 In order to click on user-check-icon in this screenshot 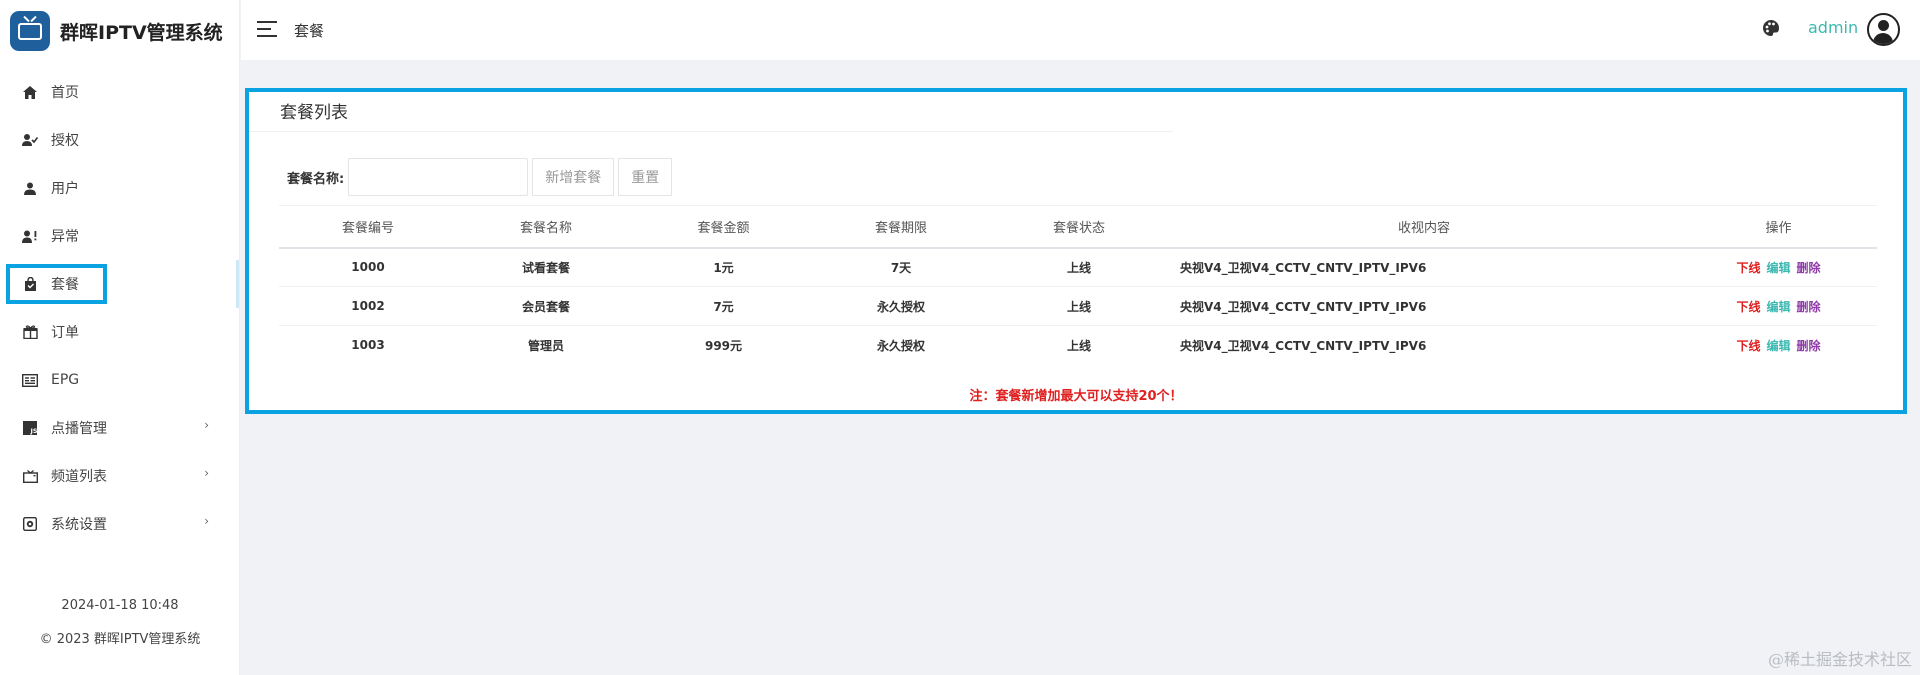, I will do `click(30, 140)`.